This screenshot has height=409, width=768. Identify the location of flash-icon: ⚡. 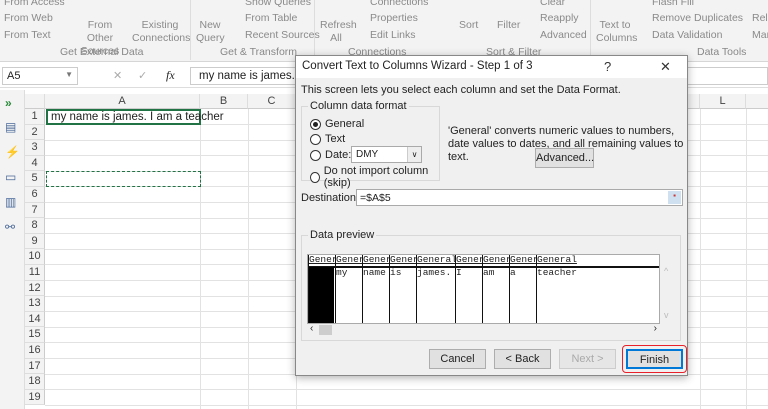
(12, 152).